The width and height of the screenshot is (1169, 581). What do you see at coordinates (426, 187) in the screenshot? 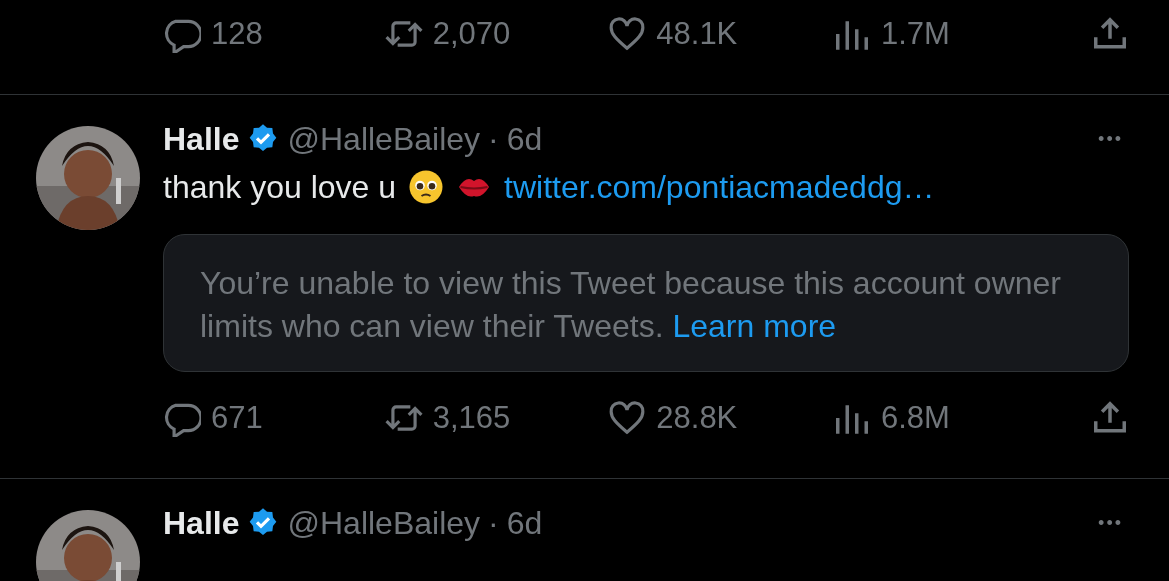
I see `pleading-face-icon` at bounding box center [426, 187].